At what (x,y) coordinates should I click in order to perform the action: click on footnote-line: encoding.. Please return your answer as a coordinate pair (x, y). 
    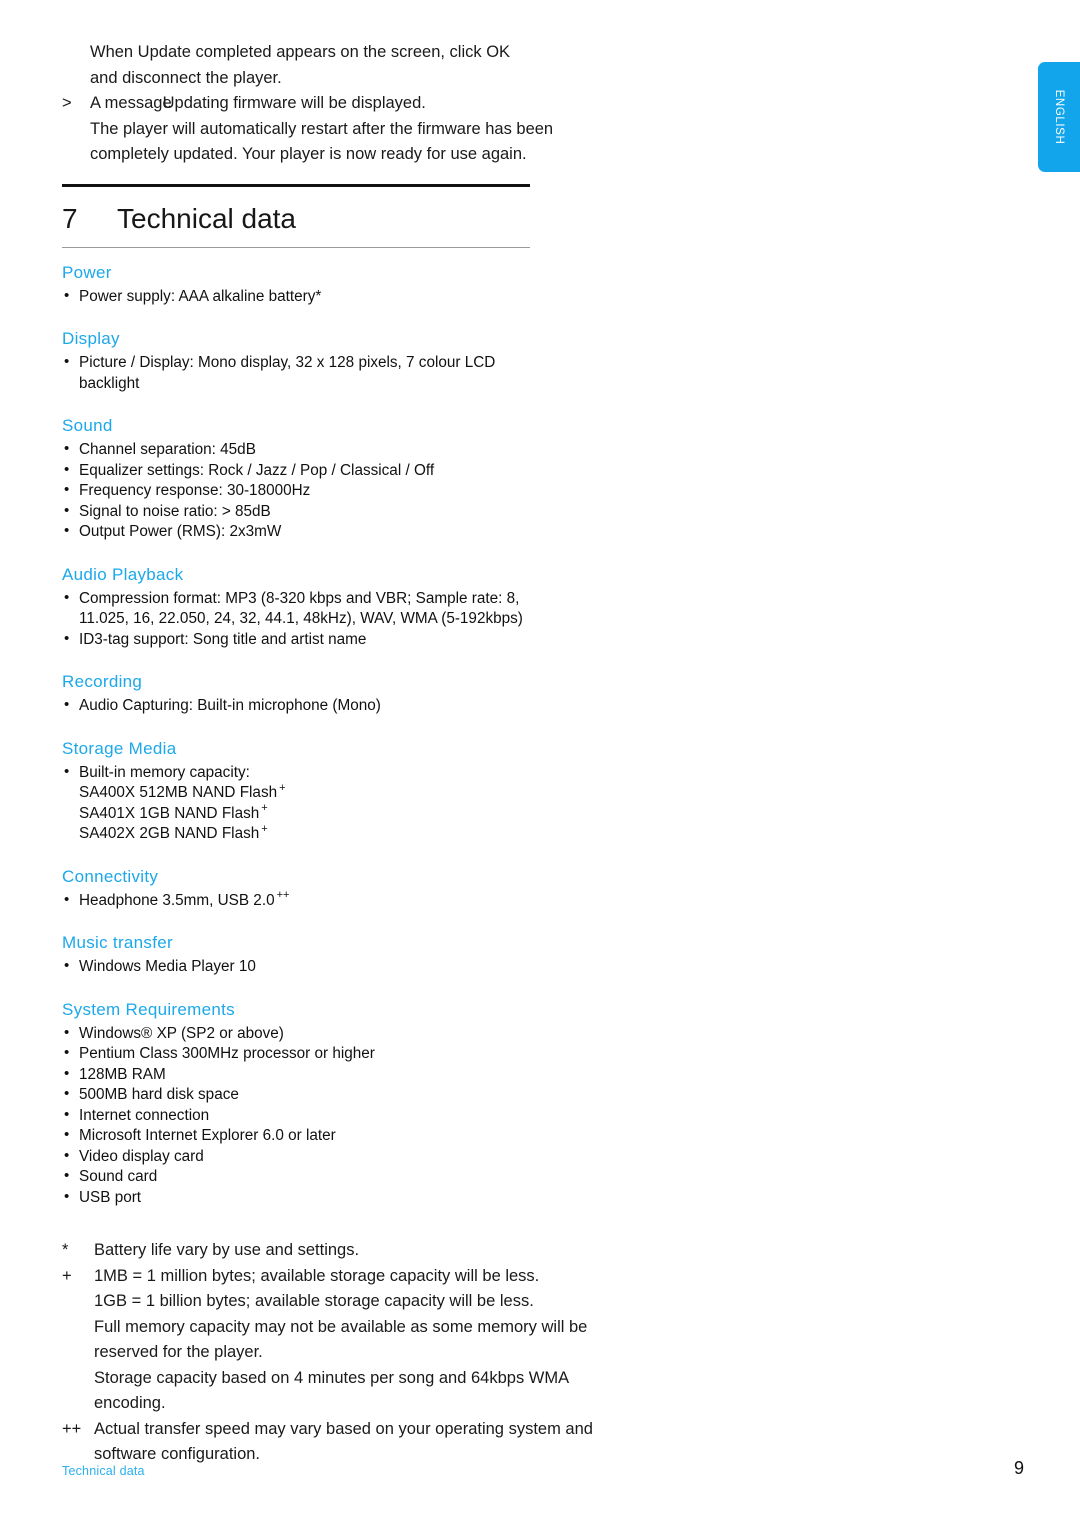
    Looking at the image, I should click on (130, 1403).